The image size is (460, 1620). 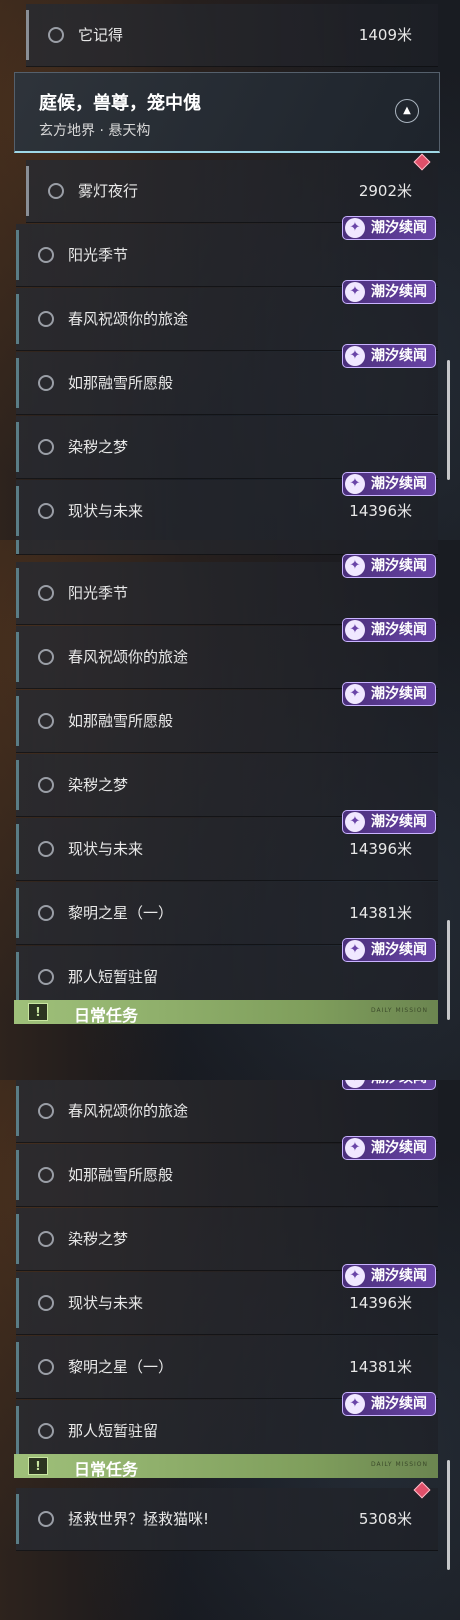 I want to click on quest-distance: 2902米, so click(x=385, y=191).